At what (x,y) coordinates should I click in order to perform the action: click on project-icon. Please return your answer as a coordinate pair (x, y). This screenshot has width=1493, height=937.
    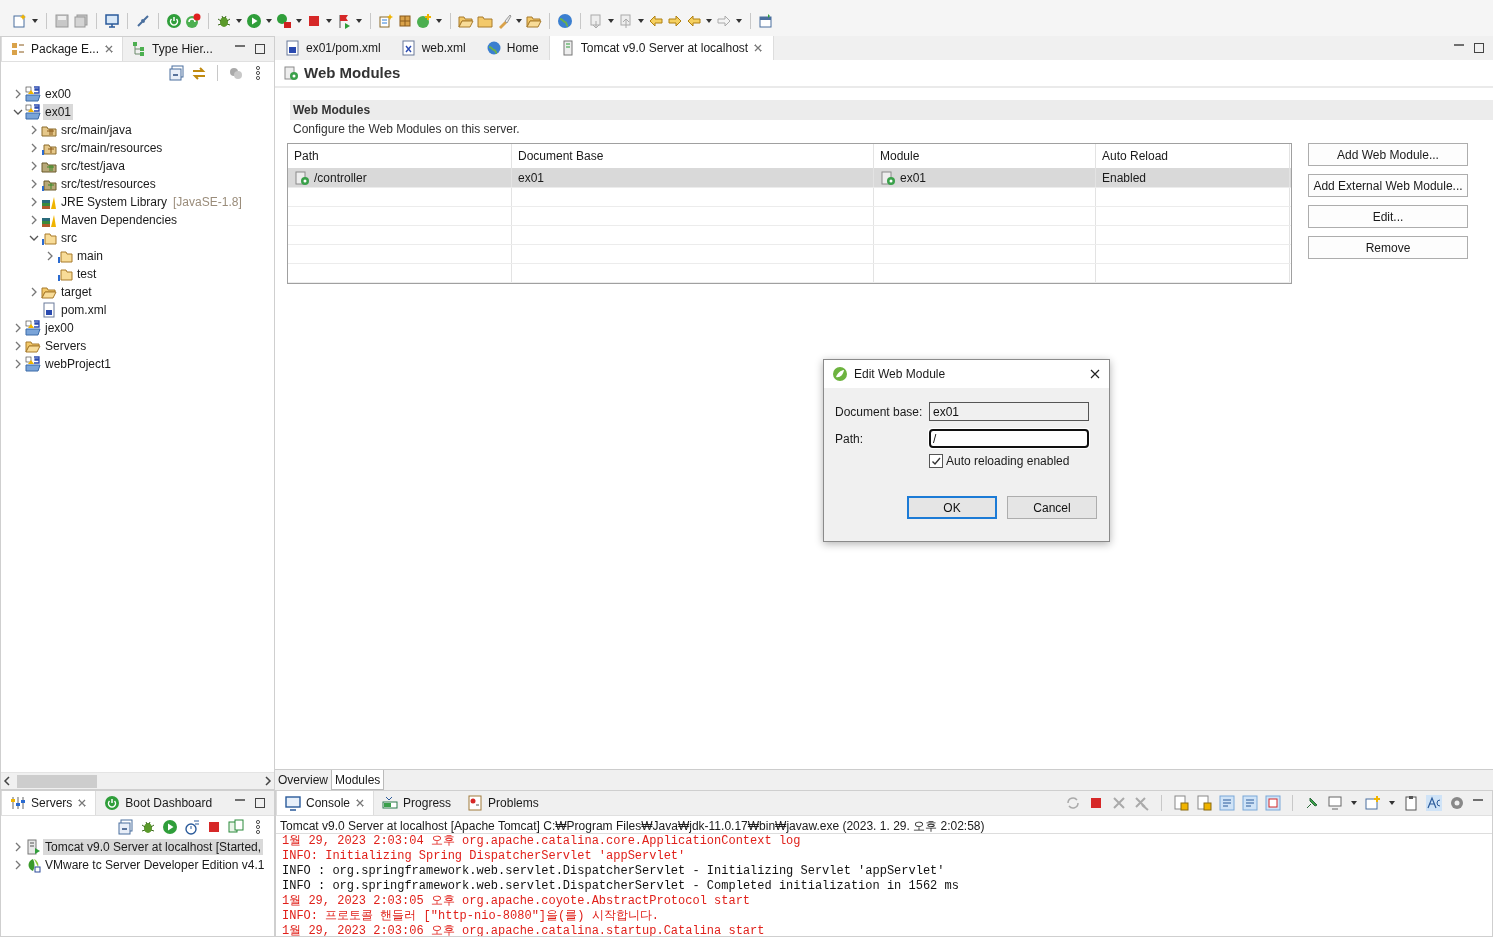
    Looking at the image, I should click on (33, 112).